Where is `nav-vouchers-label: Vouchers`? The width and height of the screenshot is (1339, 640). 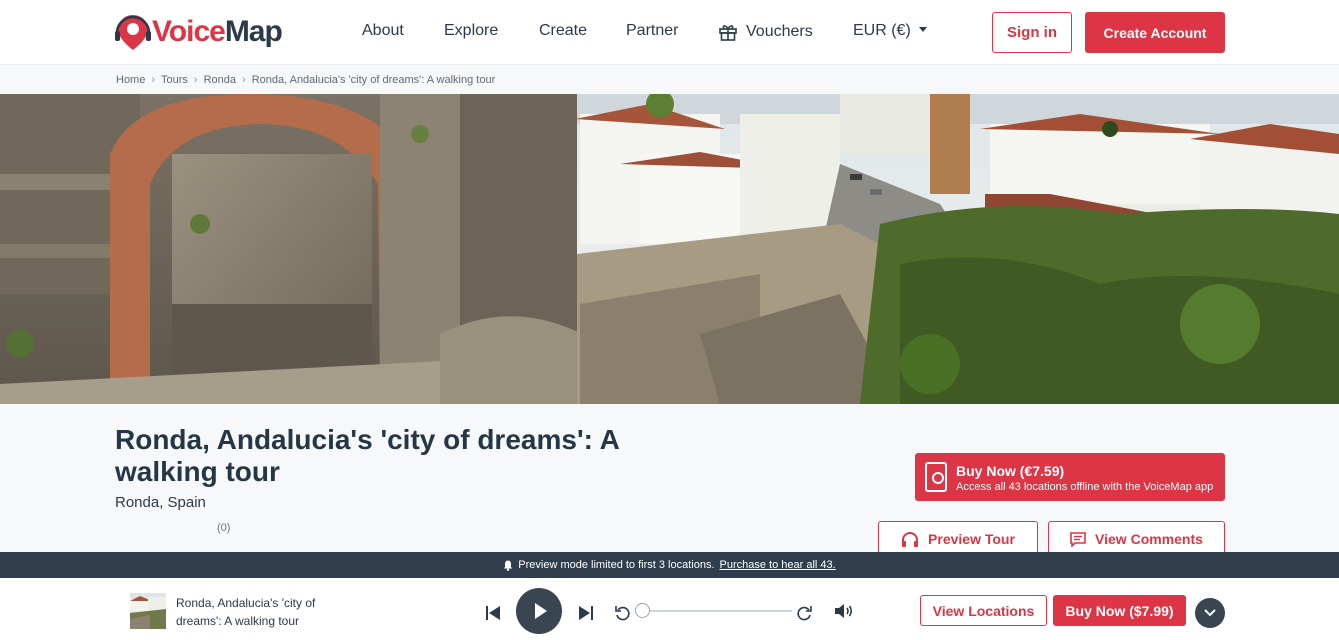 nav-vouchers-label: Vouchers is located at coordinates (779, 31).